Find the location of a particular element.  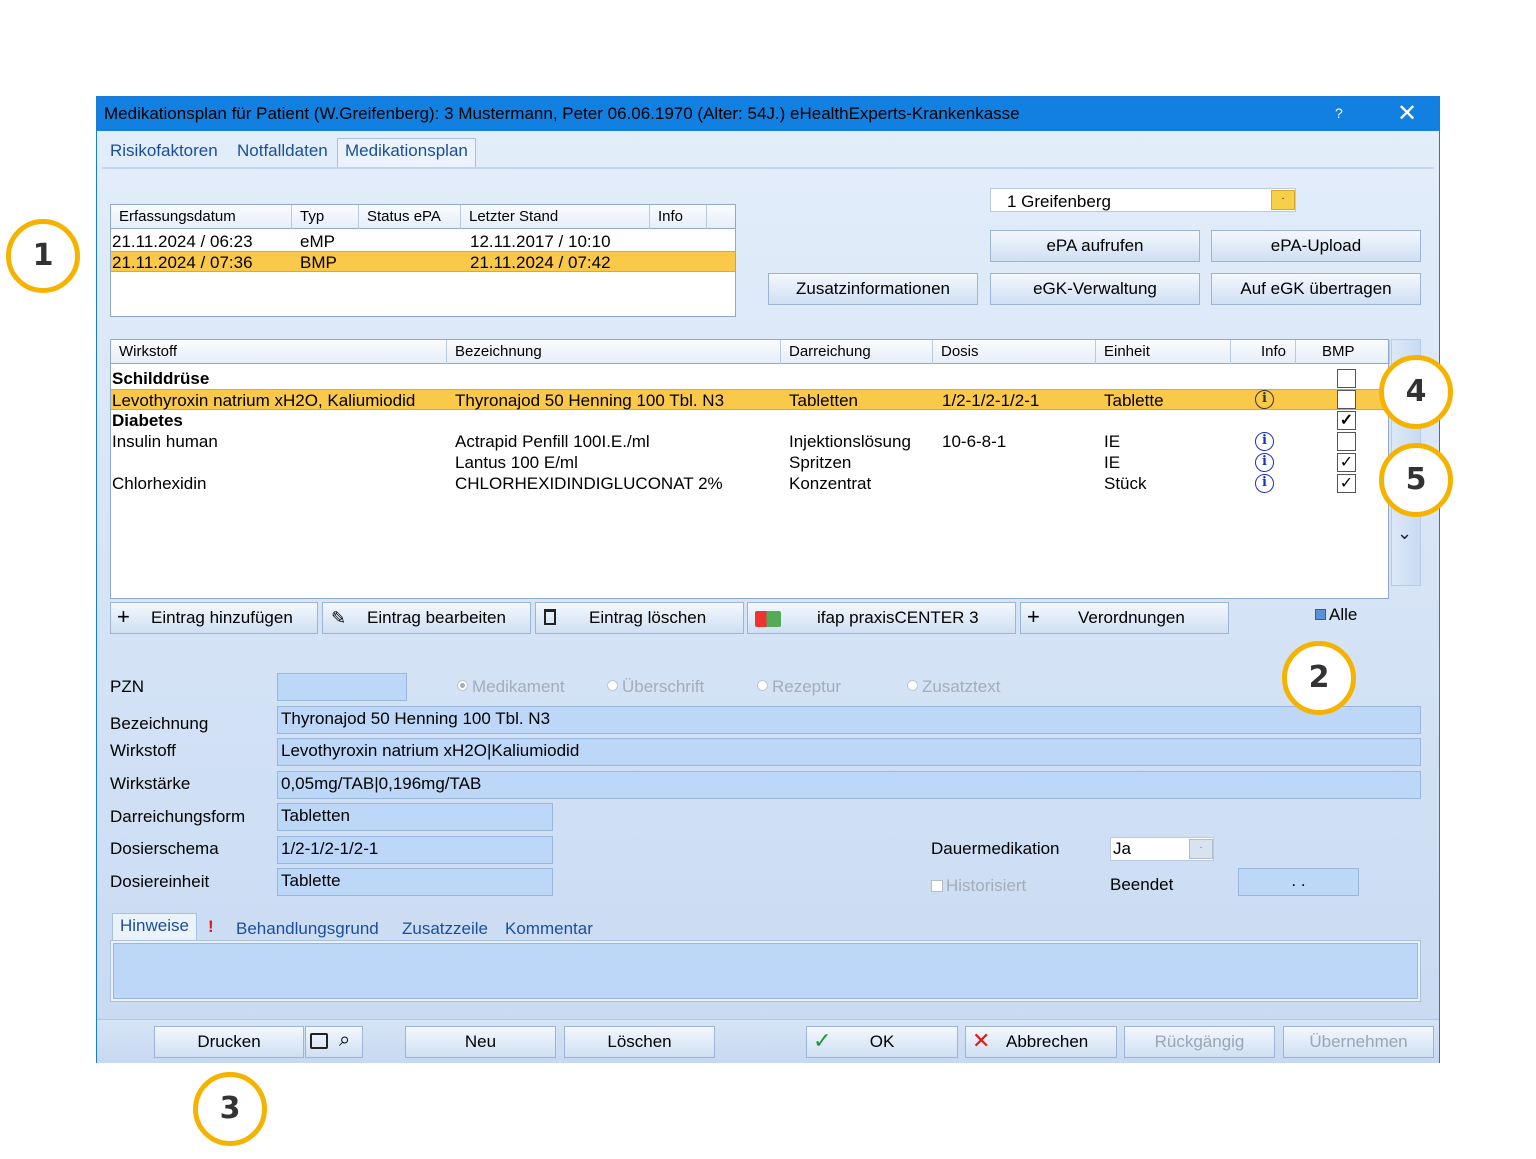

callout-1: 1 is located at coordinates (43, 256).